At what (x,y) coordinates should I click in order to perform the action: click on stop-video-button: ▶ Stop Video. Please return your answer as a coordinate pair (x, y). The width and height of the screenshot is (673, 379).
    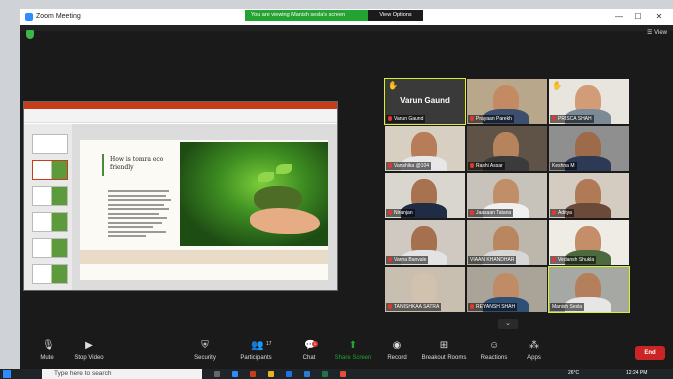
    Looking at the image, I should click on (89, 351).